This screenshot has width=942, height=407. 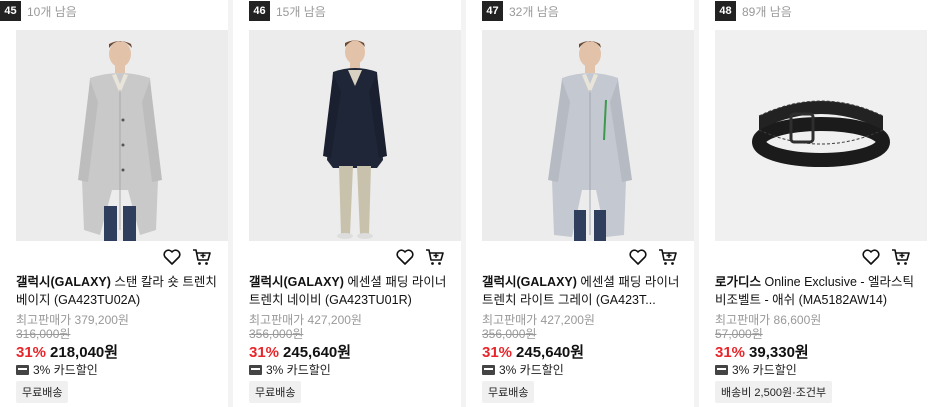 What do you see at coordinates (43, 334) in the screenshot?
I see `original-price: 316,000원` at bounding box center [43, 334].